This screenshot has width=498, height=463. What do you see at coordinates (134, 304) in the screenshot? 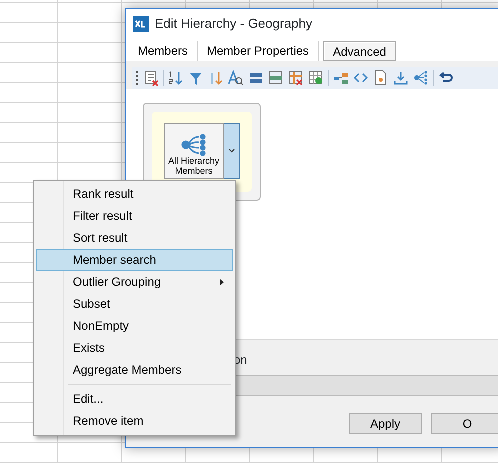
I see `menu-item: Subset` at bounding box center [134, 304].